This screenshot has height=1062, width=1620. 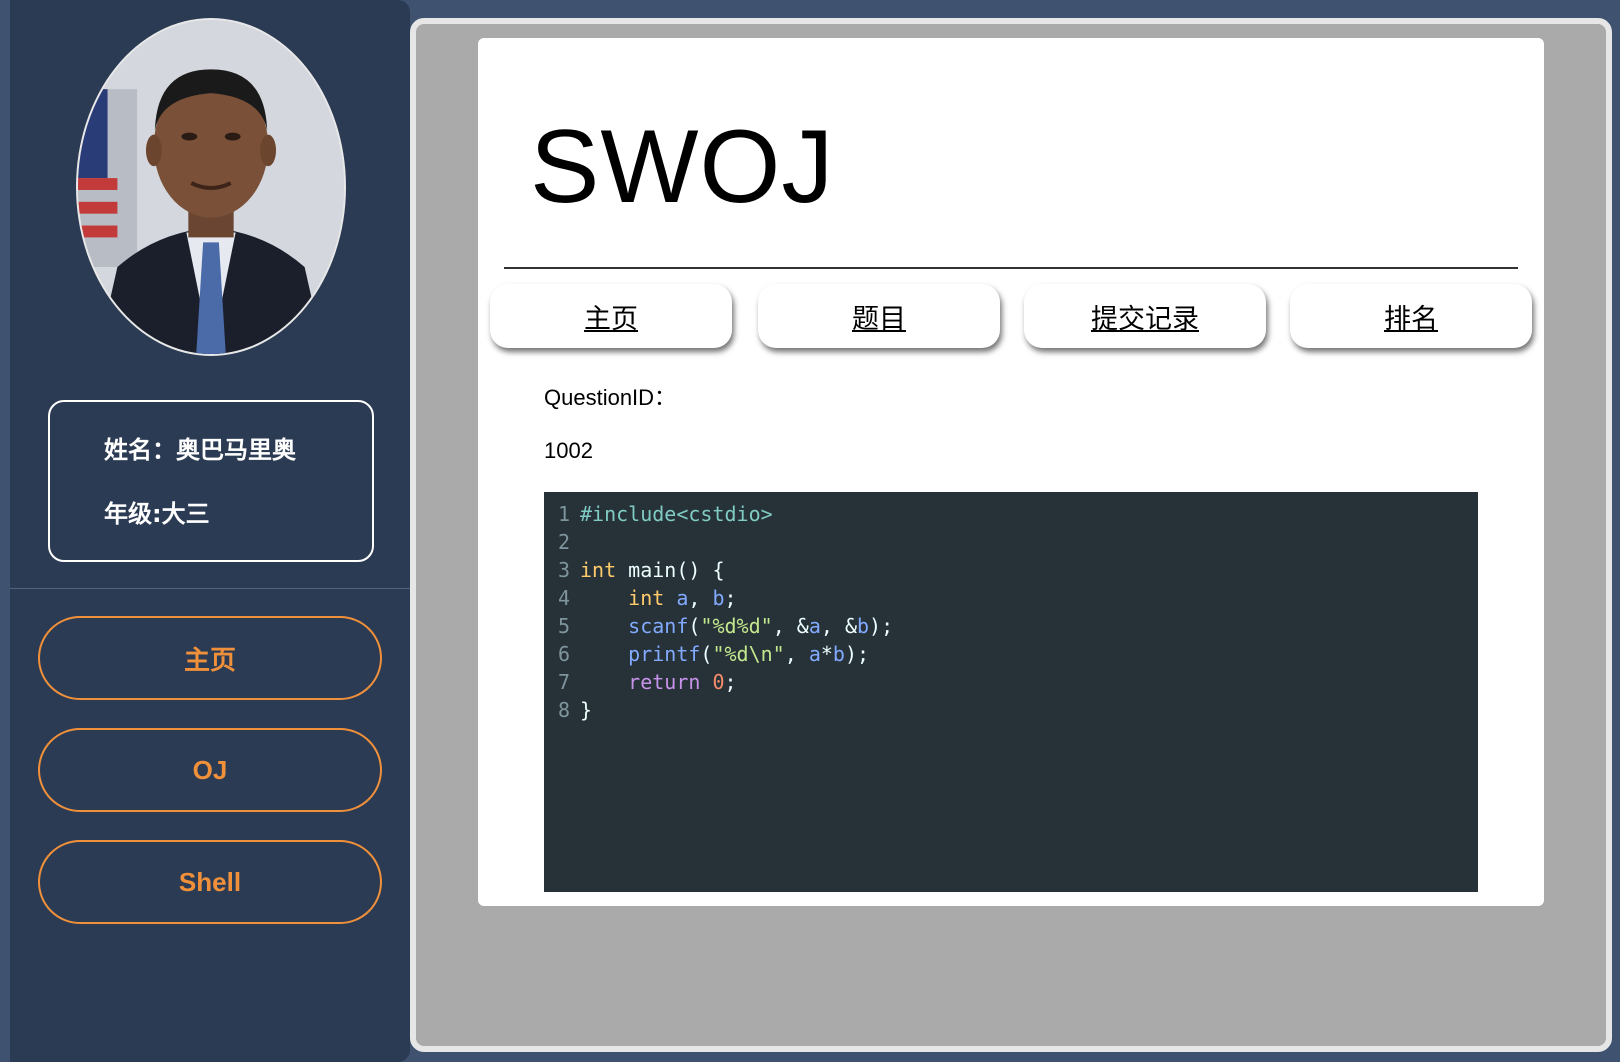 I want to click on sidebar-item-oj: OJ, so click(x=210, y=770).